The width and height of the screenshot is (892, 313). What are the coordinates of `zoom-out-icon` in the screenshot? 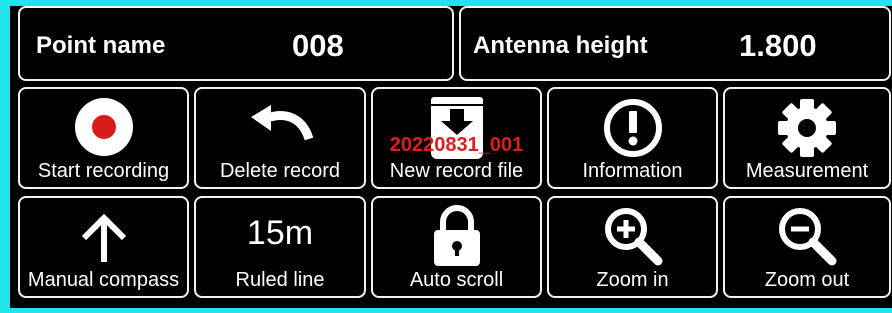 It's located at (807, 239).